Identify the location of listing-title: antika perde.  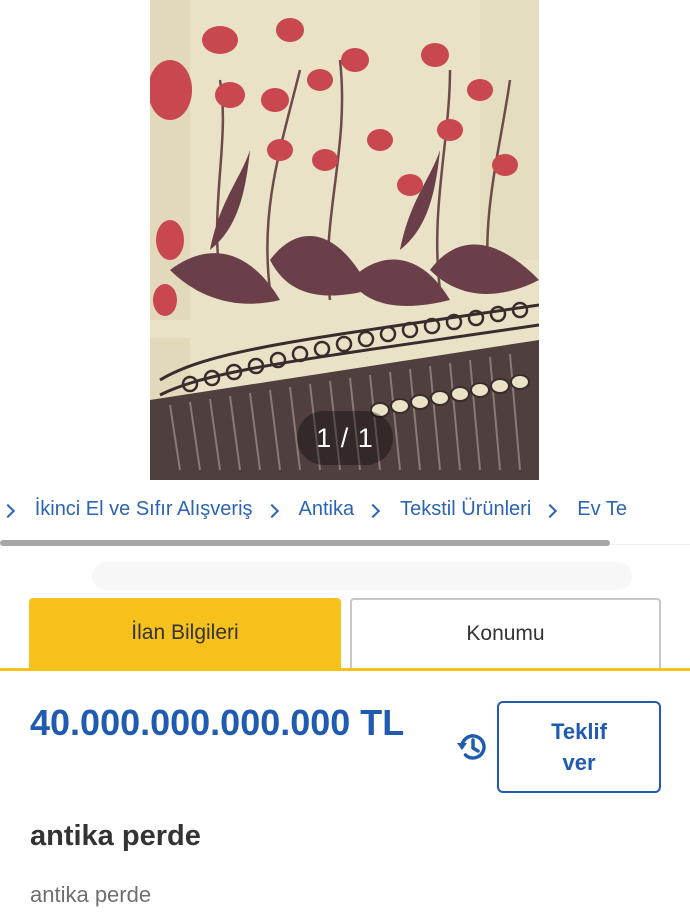
(115, 836).